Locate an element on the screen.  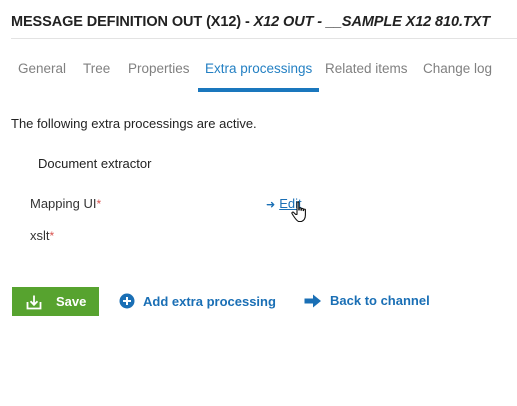
tab-extra-processings: Extra processings is located at coordinates (258, 69).